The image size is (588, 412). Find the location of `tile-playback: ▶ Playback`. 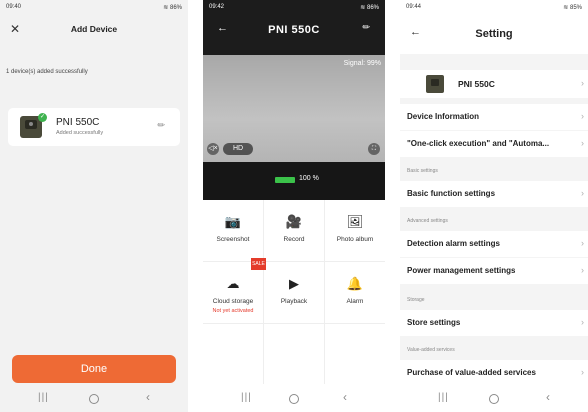

tile-playback: ▶ Playback is located at coordinates (294, 293).